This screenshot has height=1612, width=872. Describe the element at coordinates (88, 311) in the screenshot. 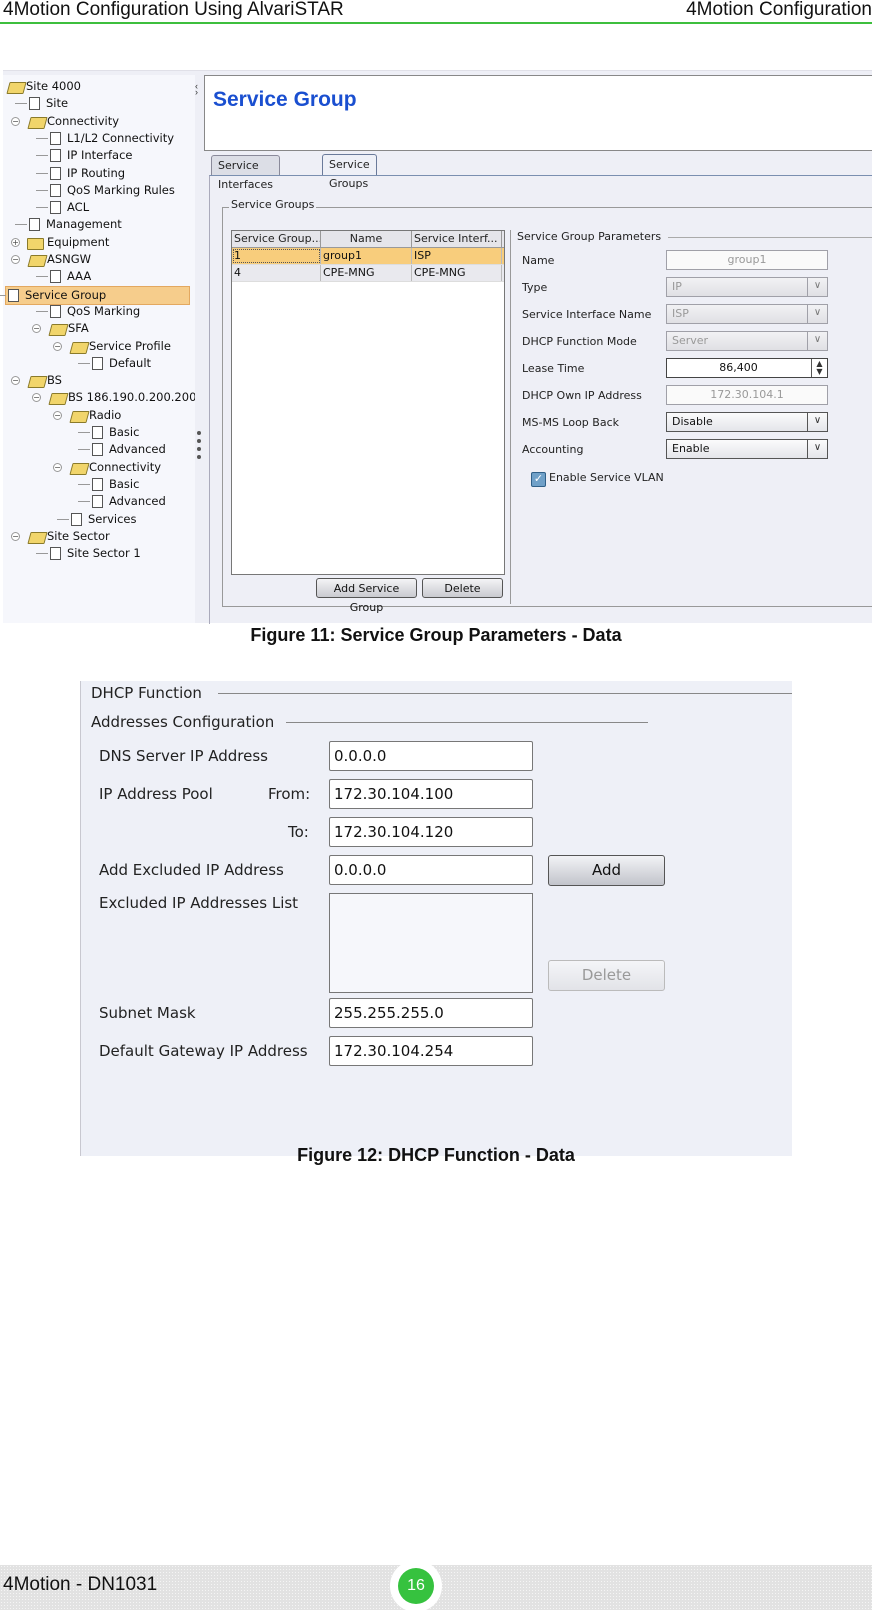

I see `tree-item: QoS Marking` at that location.